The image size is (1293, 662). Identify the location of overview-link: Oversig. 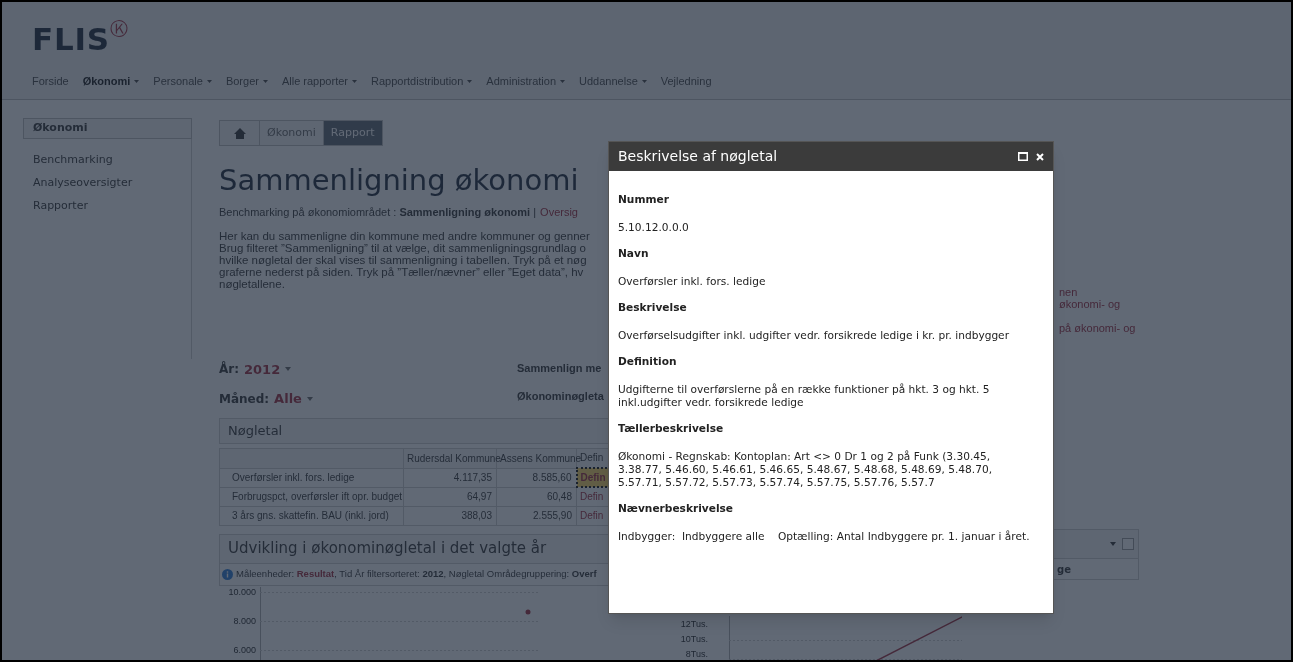
(559, 212).